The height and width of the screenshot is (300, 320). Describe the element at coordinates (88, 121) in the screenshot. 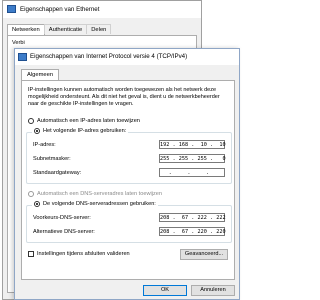

I see `ip-auto-label: Automatisch een IP-adres laten toewijzen` at that location.